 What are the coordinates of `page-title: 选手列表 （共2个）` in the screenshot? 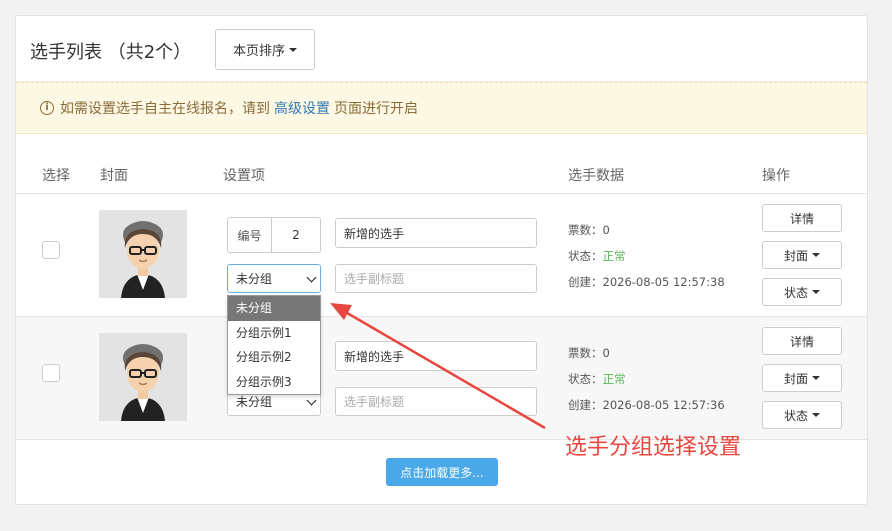 It's located at (111, 52).